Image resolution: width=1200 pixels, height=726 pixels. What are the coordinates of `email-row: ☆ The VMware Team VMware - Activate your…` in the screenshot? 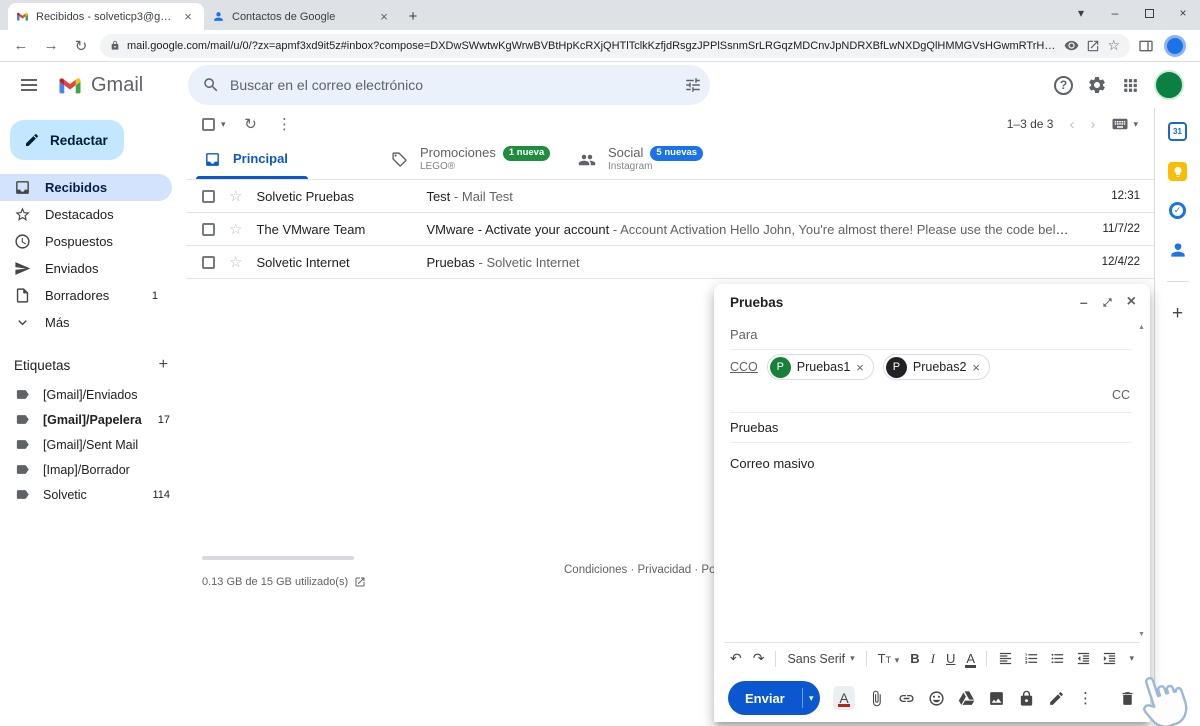 It's located at (670, 229).